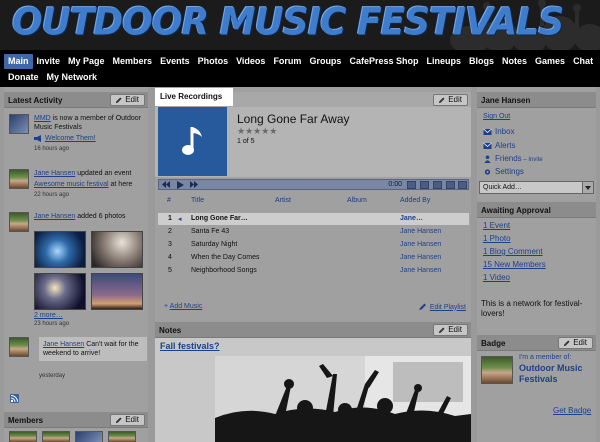 This screenshot has height=442, width=600. Describe the element at coordinates (313, 258) in the screenshot. I see `playlist-row: 4 When the Day Comes Jane Hansen` at that location.